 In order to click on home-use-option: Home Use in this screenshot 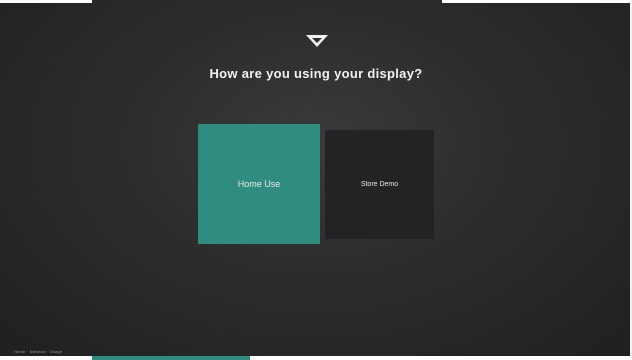, I will do `click(259, 184)`.